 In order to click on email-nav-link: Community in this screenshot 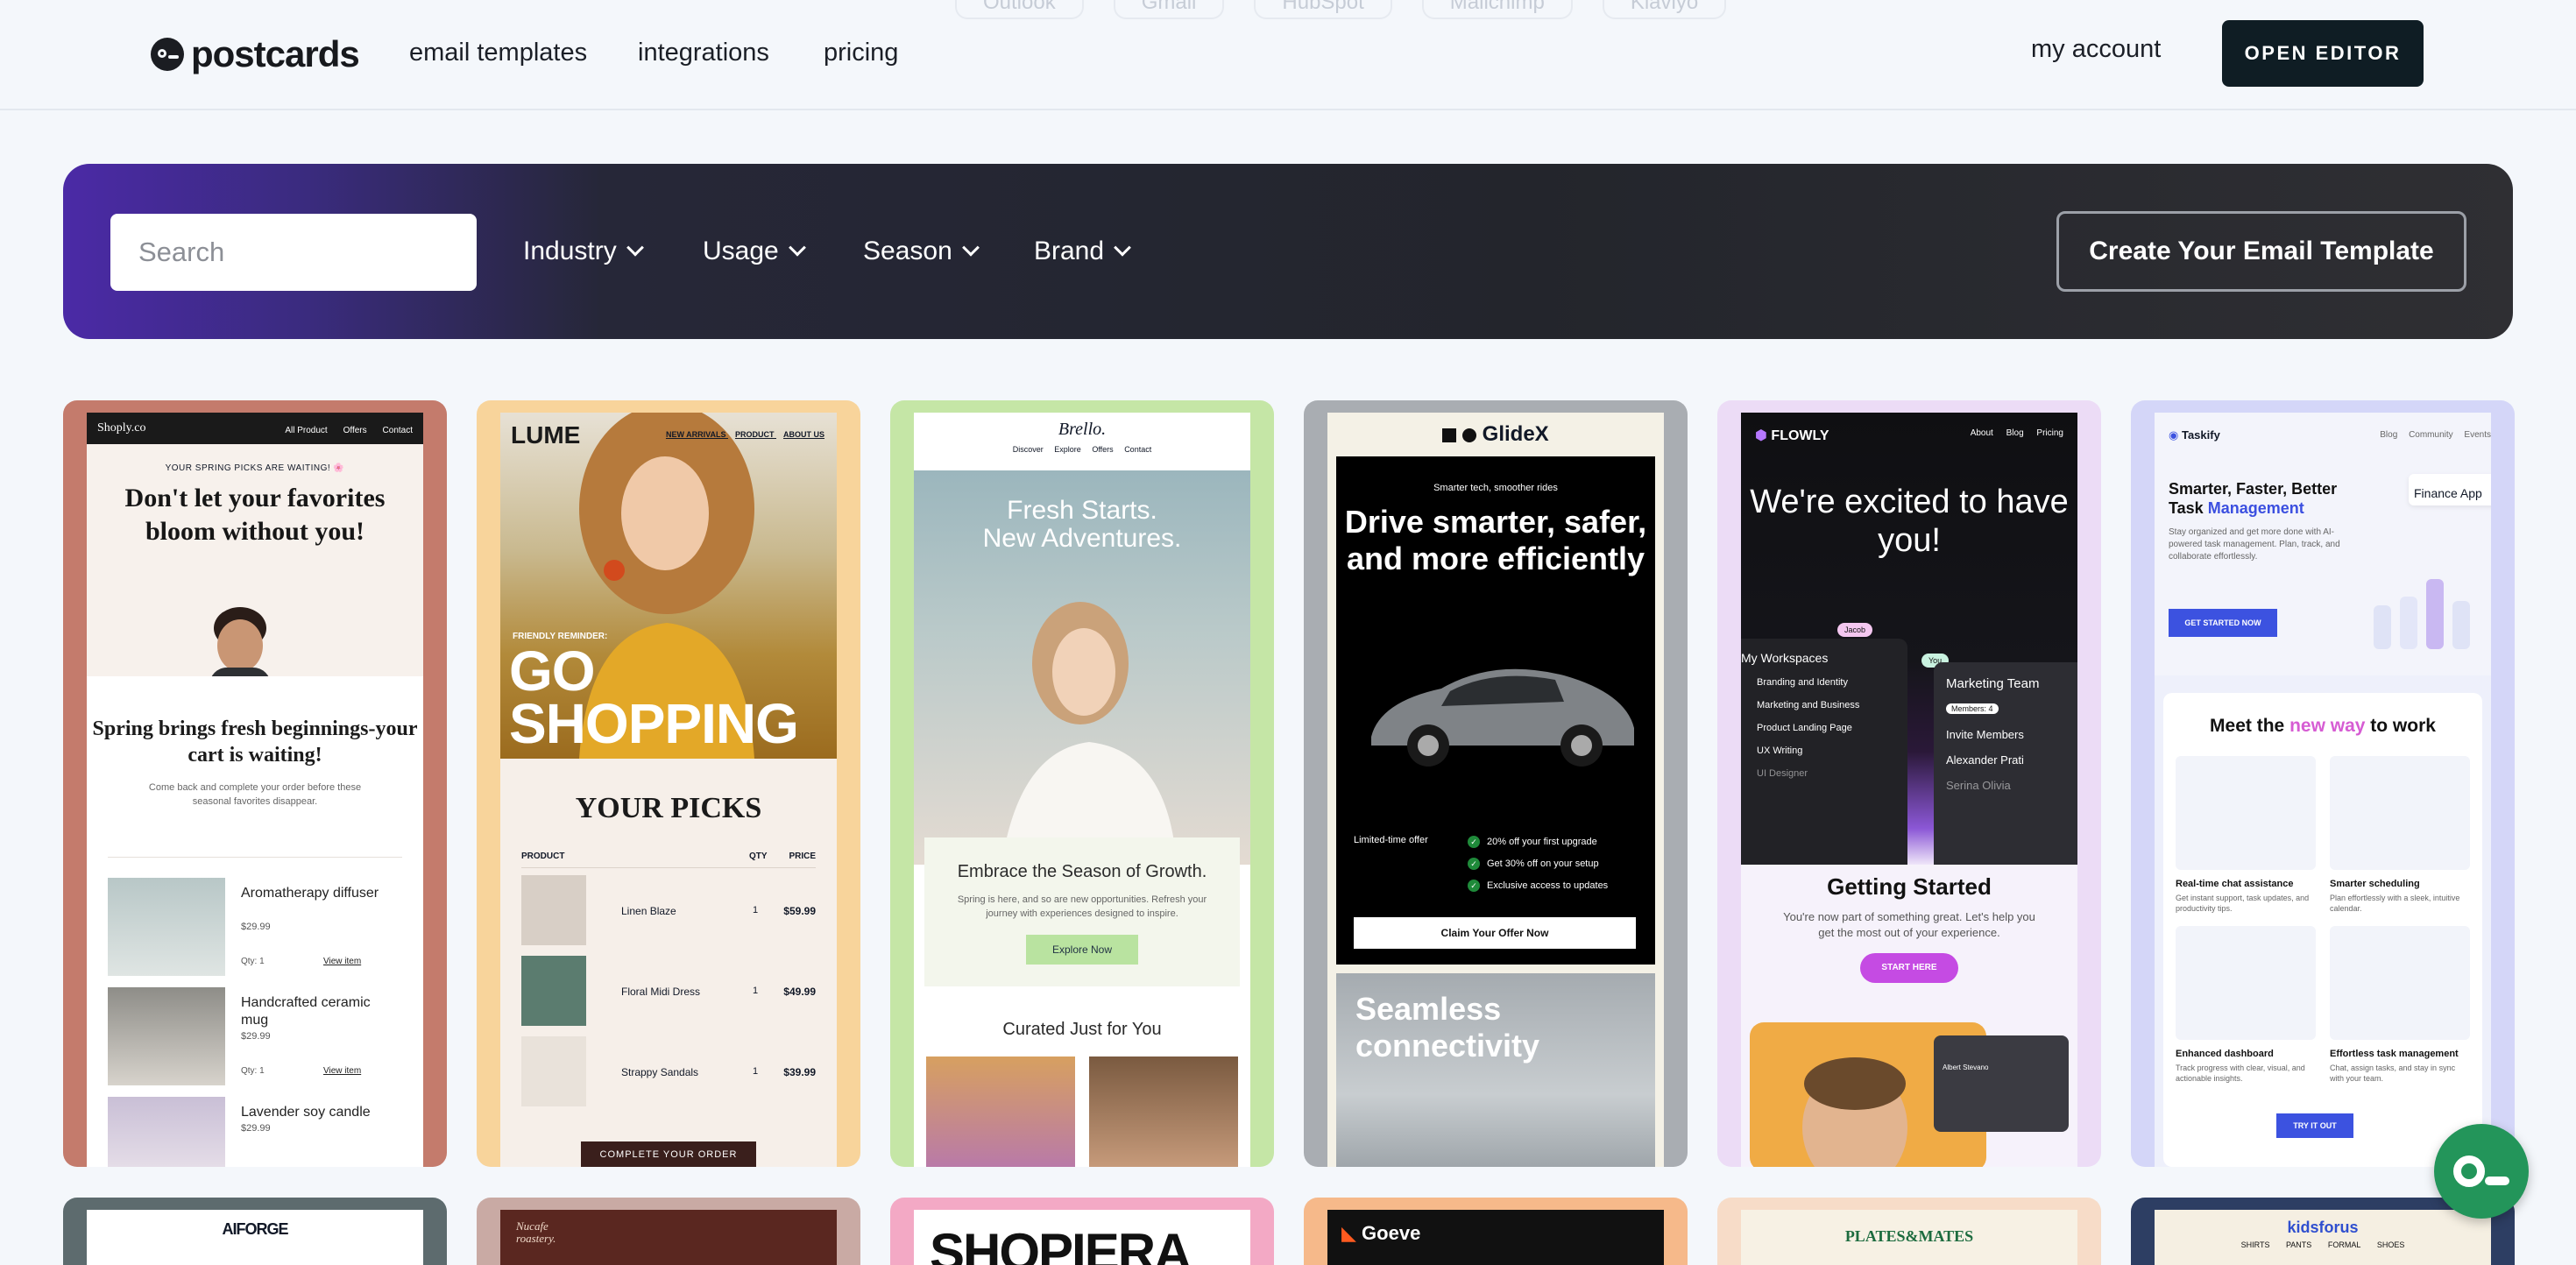, I will do `click(2431, 435)`.